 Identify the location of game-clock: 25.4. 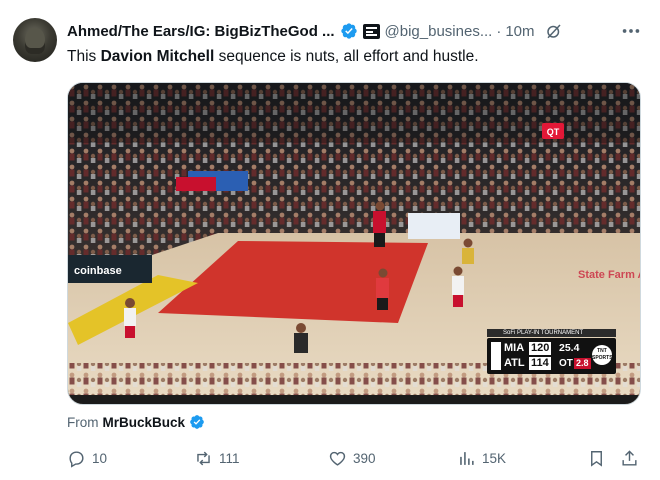
(569, 348).